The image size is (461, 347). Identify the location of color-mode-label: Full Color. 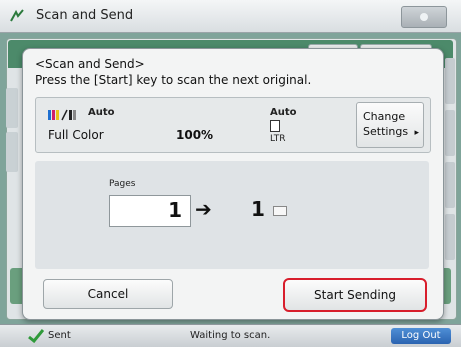
(76, 135).